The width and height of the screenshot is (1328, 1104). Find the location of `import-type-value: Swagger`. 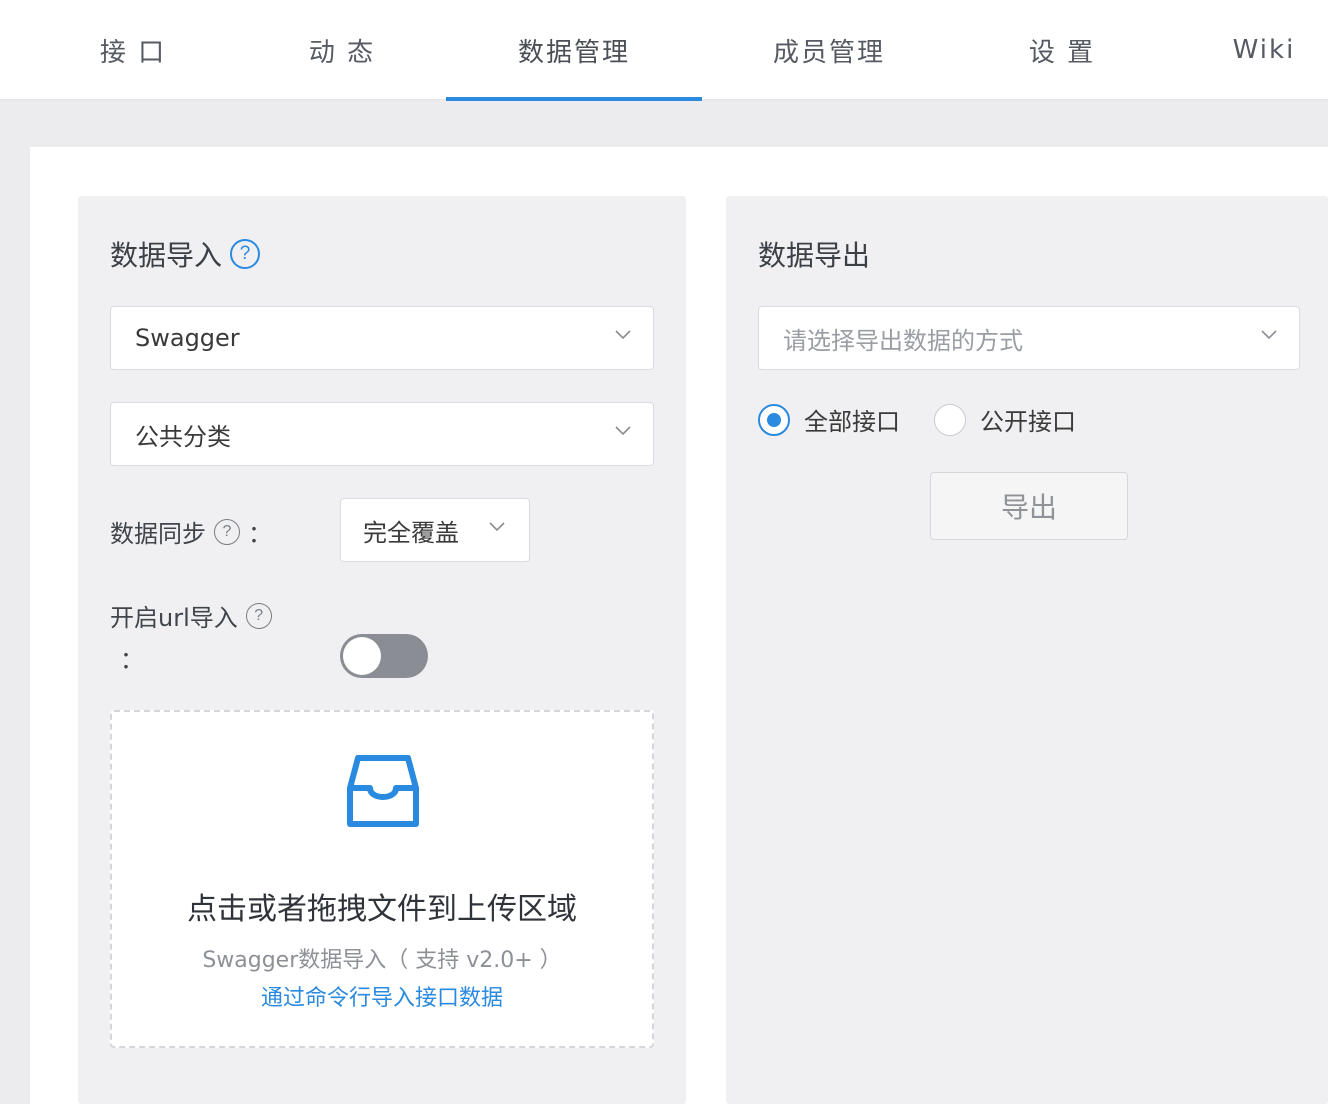

import-type-value: Swagger is located at coordinates (187, 338).